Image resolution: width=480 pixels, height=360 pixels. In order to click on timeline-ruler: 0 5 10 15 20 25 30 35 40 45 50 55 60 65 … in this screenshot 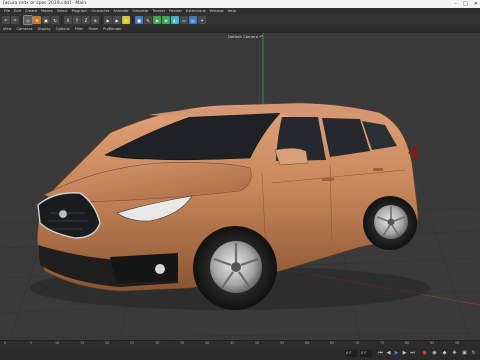, I will do `click(240, 344)`.